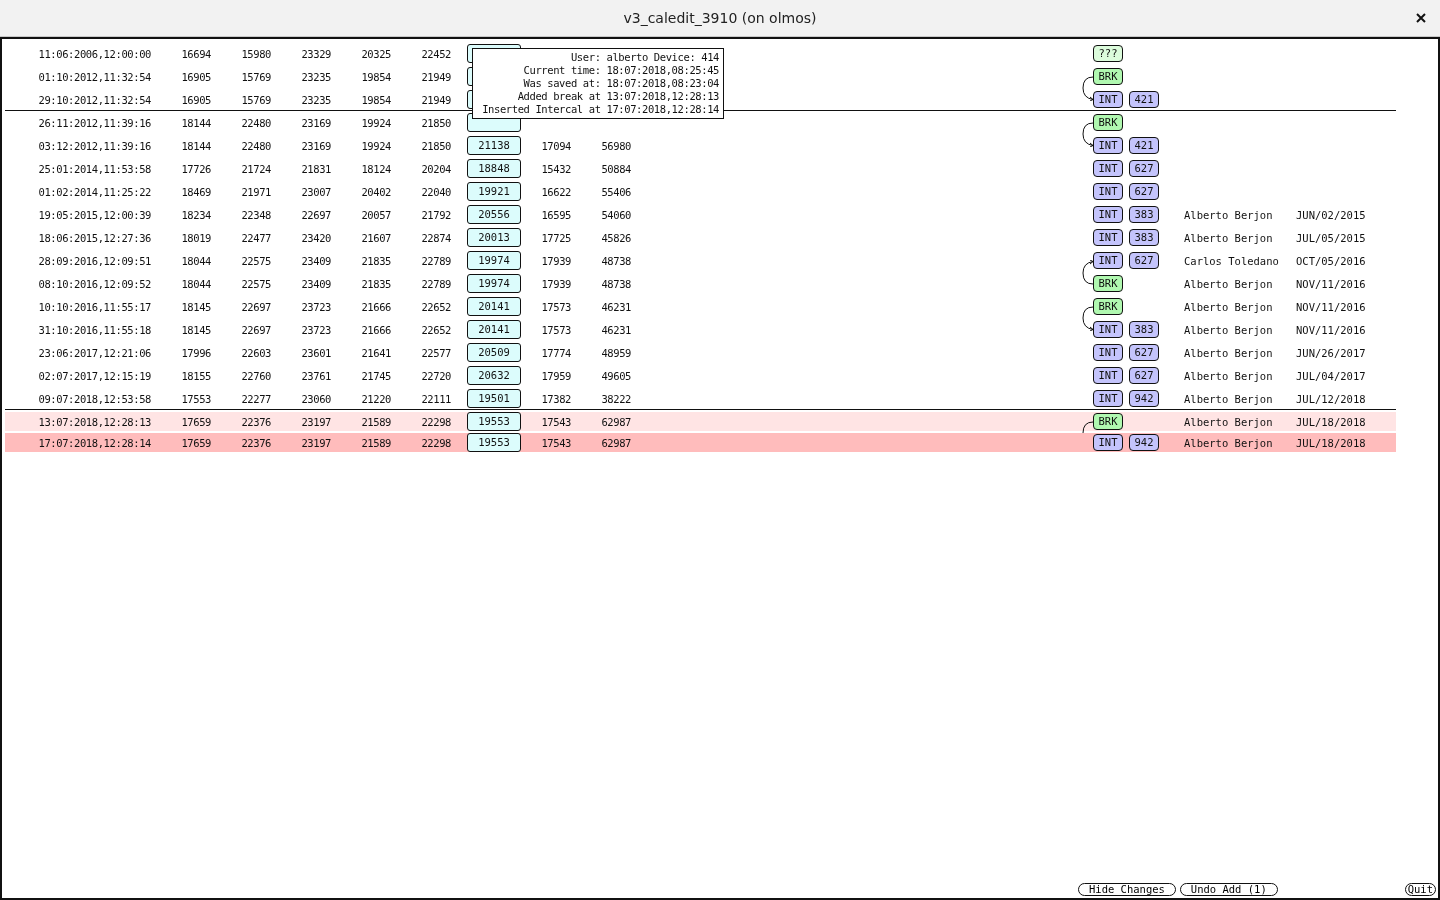 Image resolution: width=1440 pixels, height=900 pixels. I want to click on value-box: 20509, so click(494, 352).